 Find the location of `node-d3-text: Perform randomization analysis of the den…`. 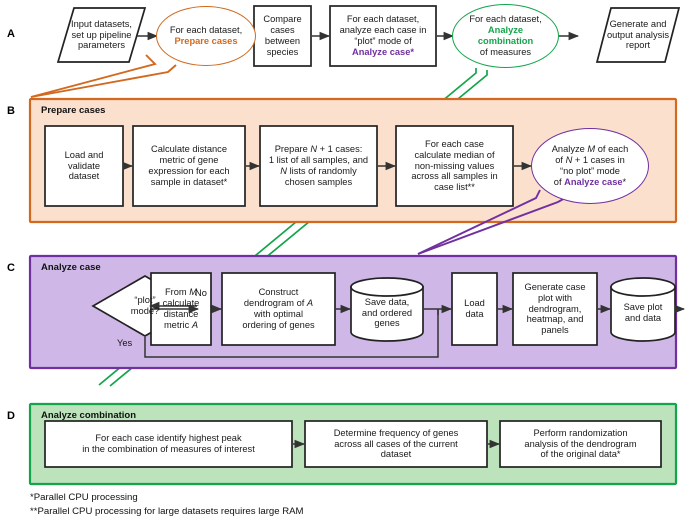

node-d3-text: Perform randomization analysis of the den… is located at coordinates (580, 443).